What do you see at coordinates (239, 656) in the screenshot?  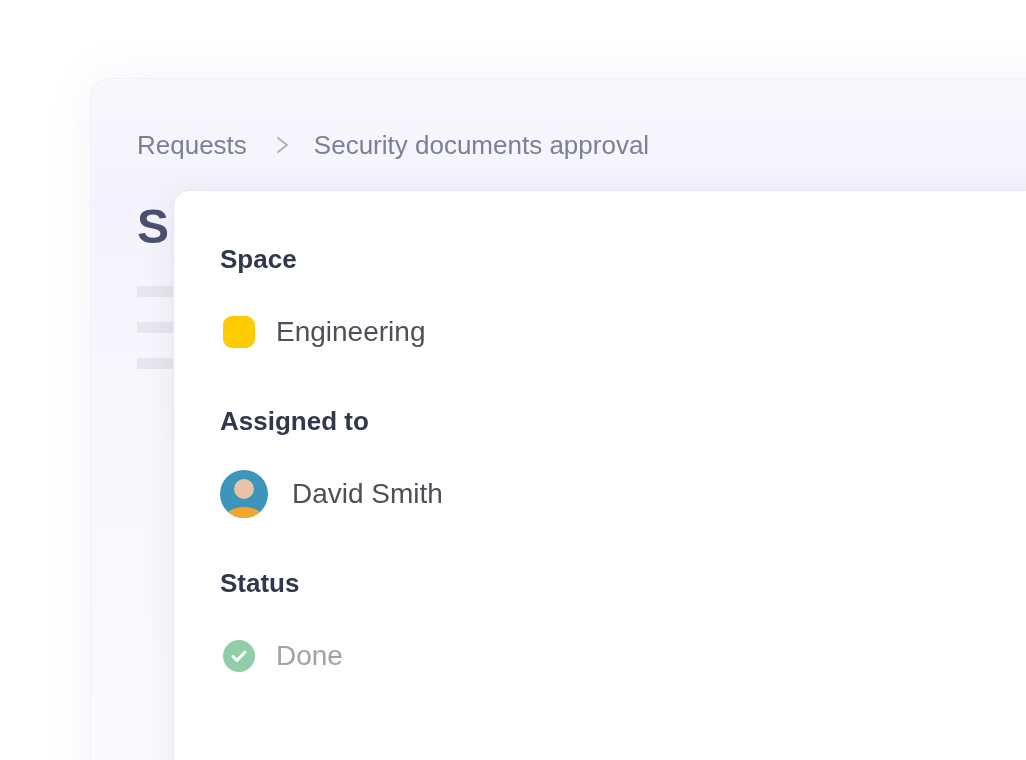 I see `check-circle-icon` at bounding box center [239, 656].